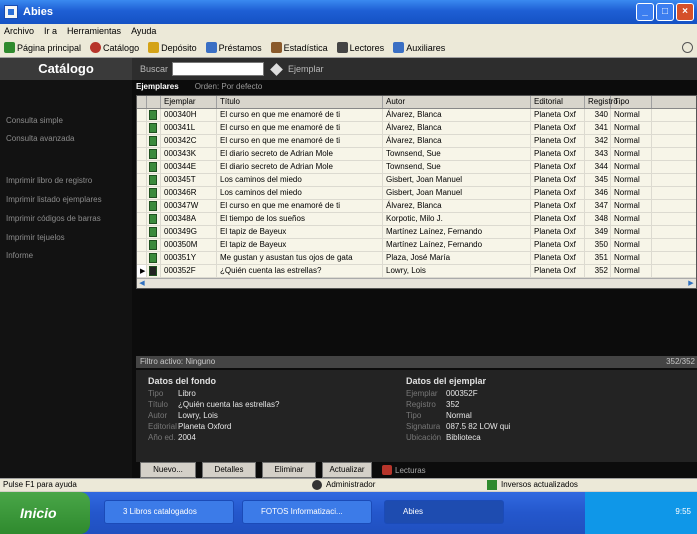 The height and width of the screenshot is (534, 697). Describe the element at coordinates (444, 512) in the screenshot. I see `taskbar-item-active: Abies` at that location.